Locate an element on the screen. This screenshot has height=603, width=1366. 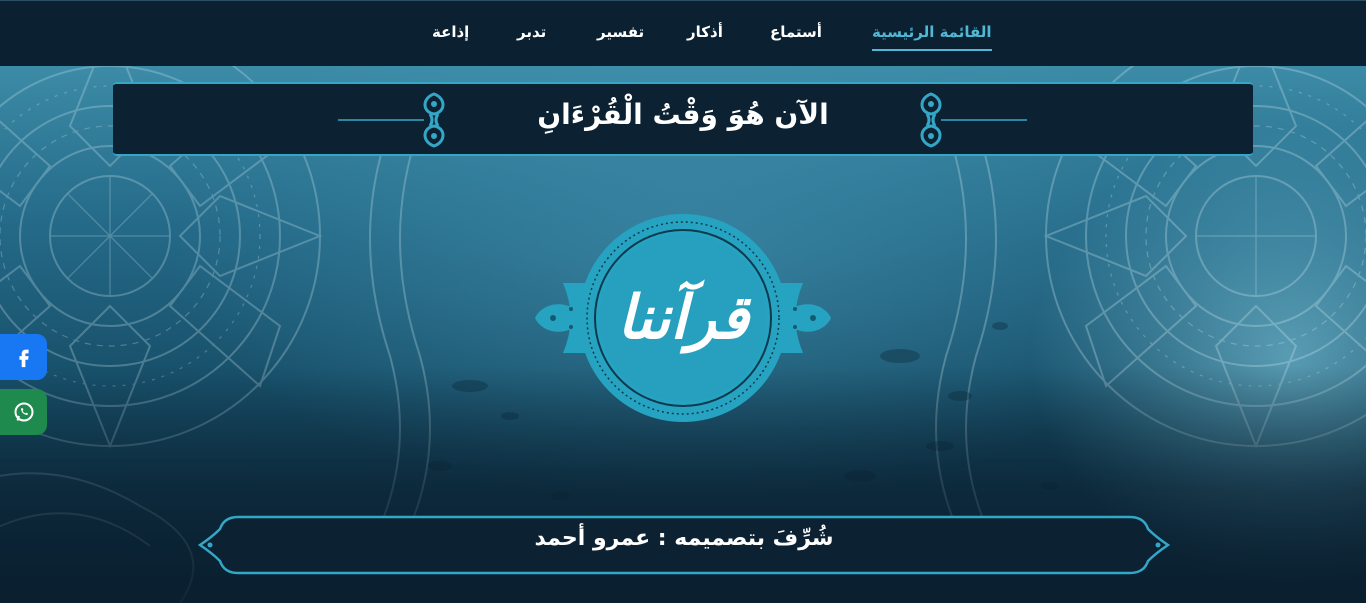
quranona-logo: قرآننا is located at coordinates (683, 318).